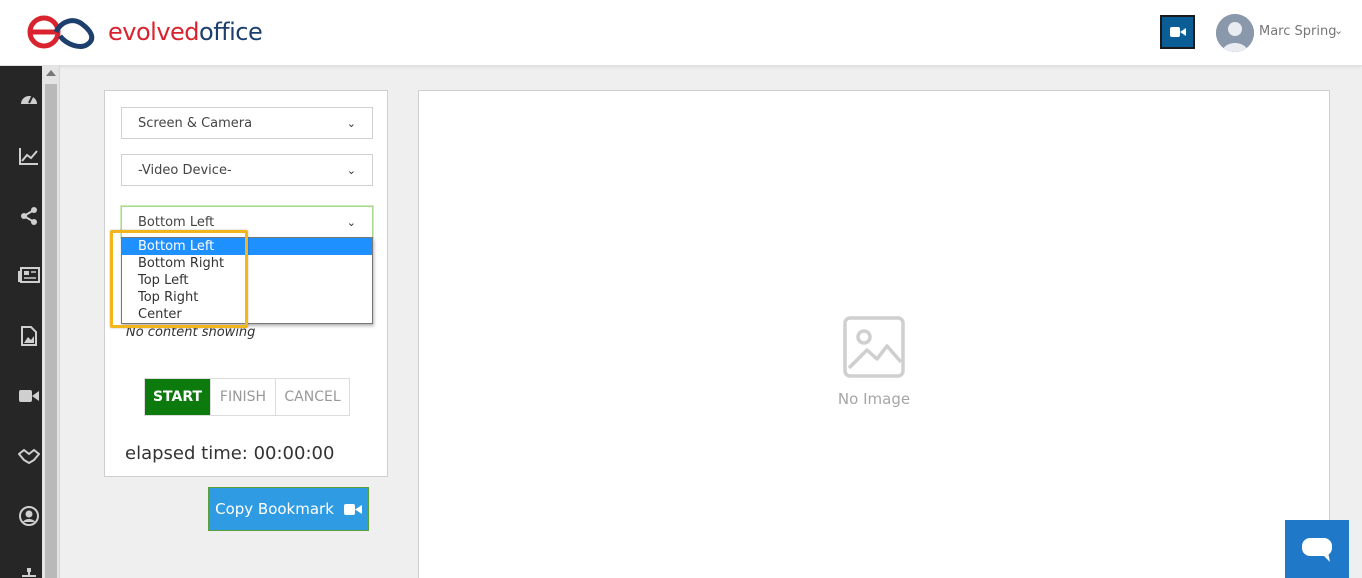 This screenshot has width=1362, height=578. Describe the element at coordinates (247, 170) in the screenshot. I see `video-device-select: -Video Device- ⌄` at that location.